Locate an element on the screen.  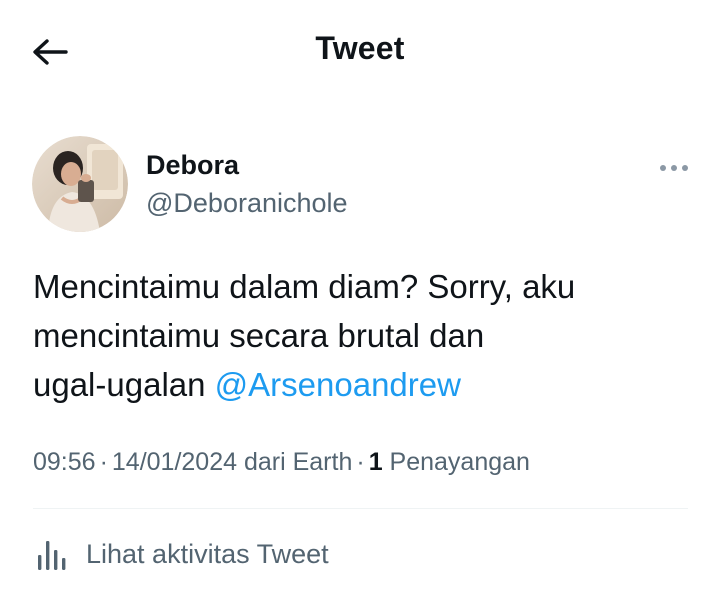
tweet-text-line: mencintaimu secara brutal dan is located at coordinates (259, 335).